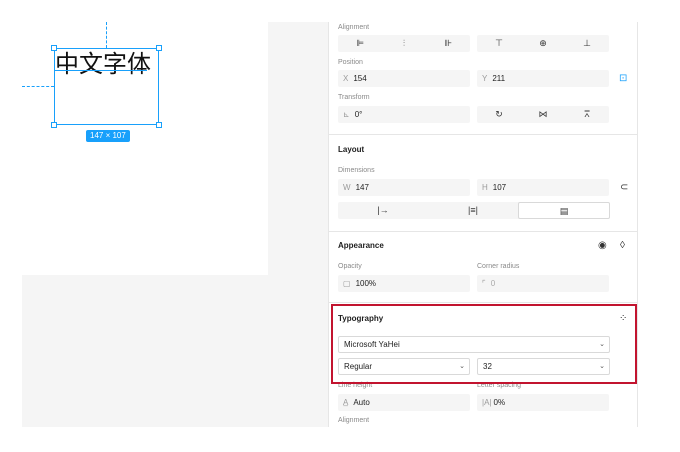  Describe the element at coordinates (361, 245) in the screenshot. I see `appearance-title: Appearance` at that location.